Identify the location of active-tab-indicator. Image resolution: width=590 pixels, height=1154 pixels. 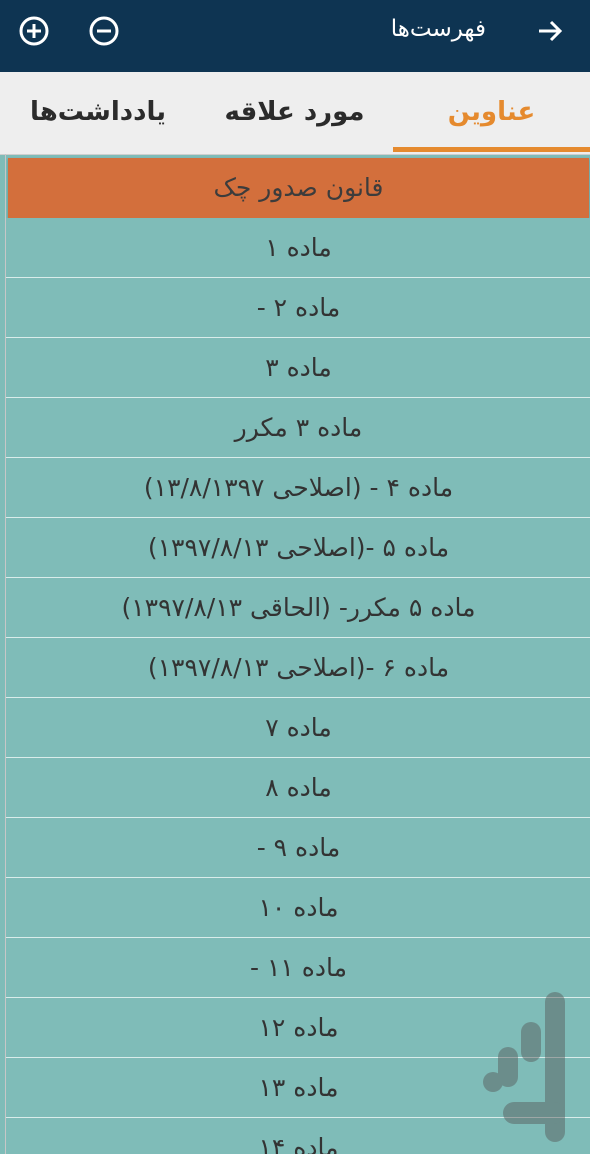
(491, 149).